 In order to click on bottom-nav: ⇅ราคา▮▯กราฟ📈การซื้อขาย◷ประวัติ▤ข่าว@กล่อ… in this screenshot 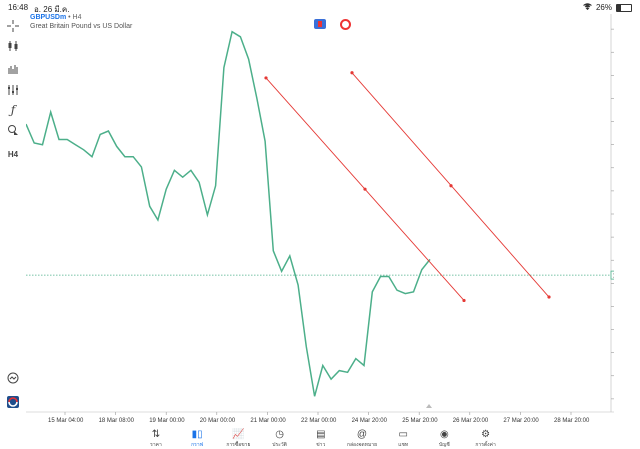, I will do `click(320, 438)`.